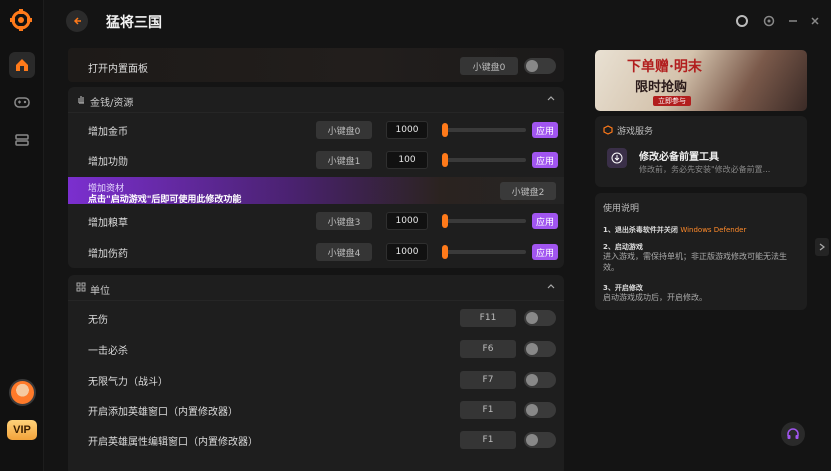  What do you see at coordinates (316, 191) in the screenshot?
I see `locked-row-notice: 增加资材 点击"启动游戏"后即可使用此修改功能 小键盘2` at bounding box center [316, 191].